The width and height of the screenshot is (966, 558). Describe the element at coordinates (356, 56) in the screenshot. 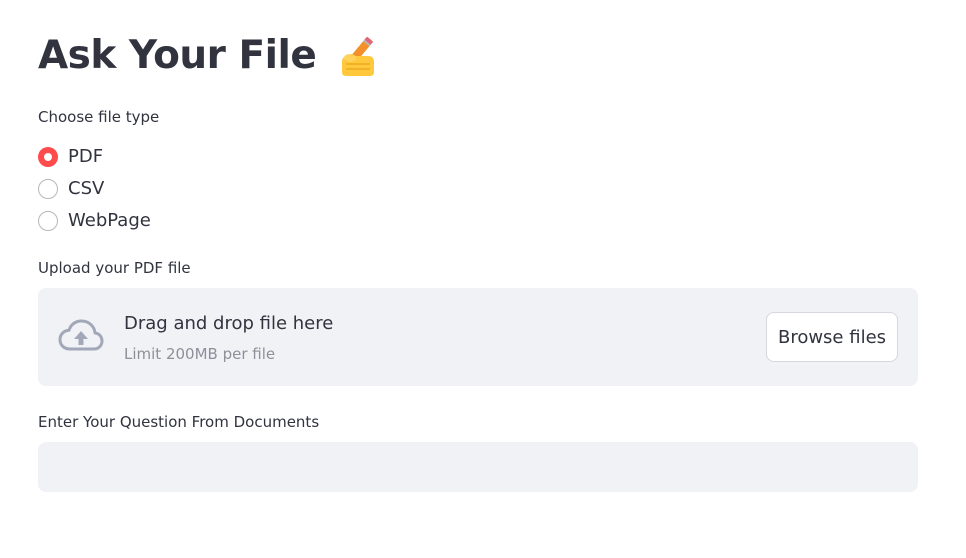

I see `writing-hand-icon` at that location.